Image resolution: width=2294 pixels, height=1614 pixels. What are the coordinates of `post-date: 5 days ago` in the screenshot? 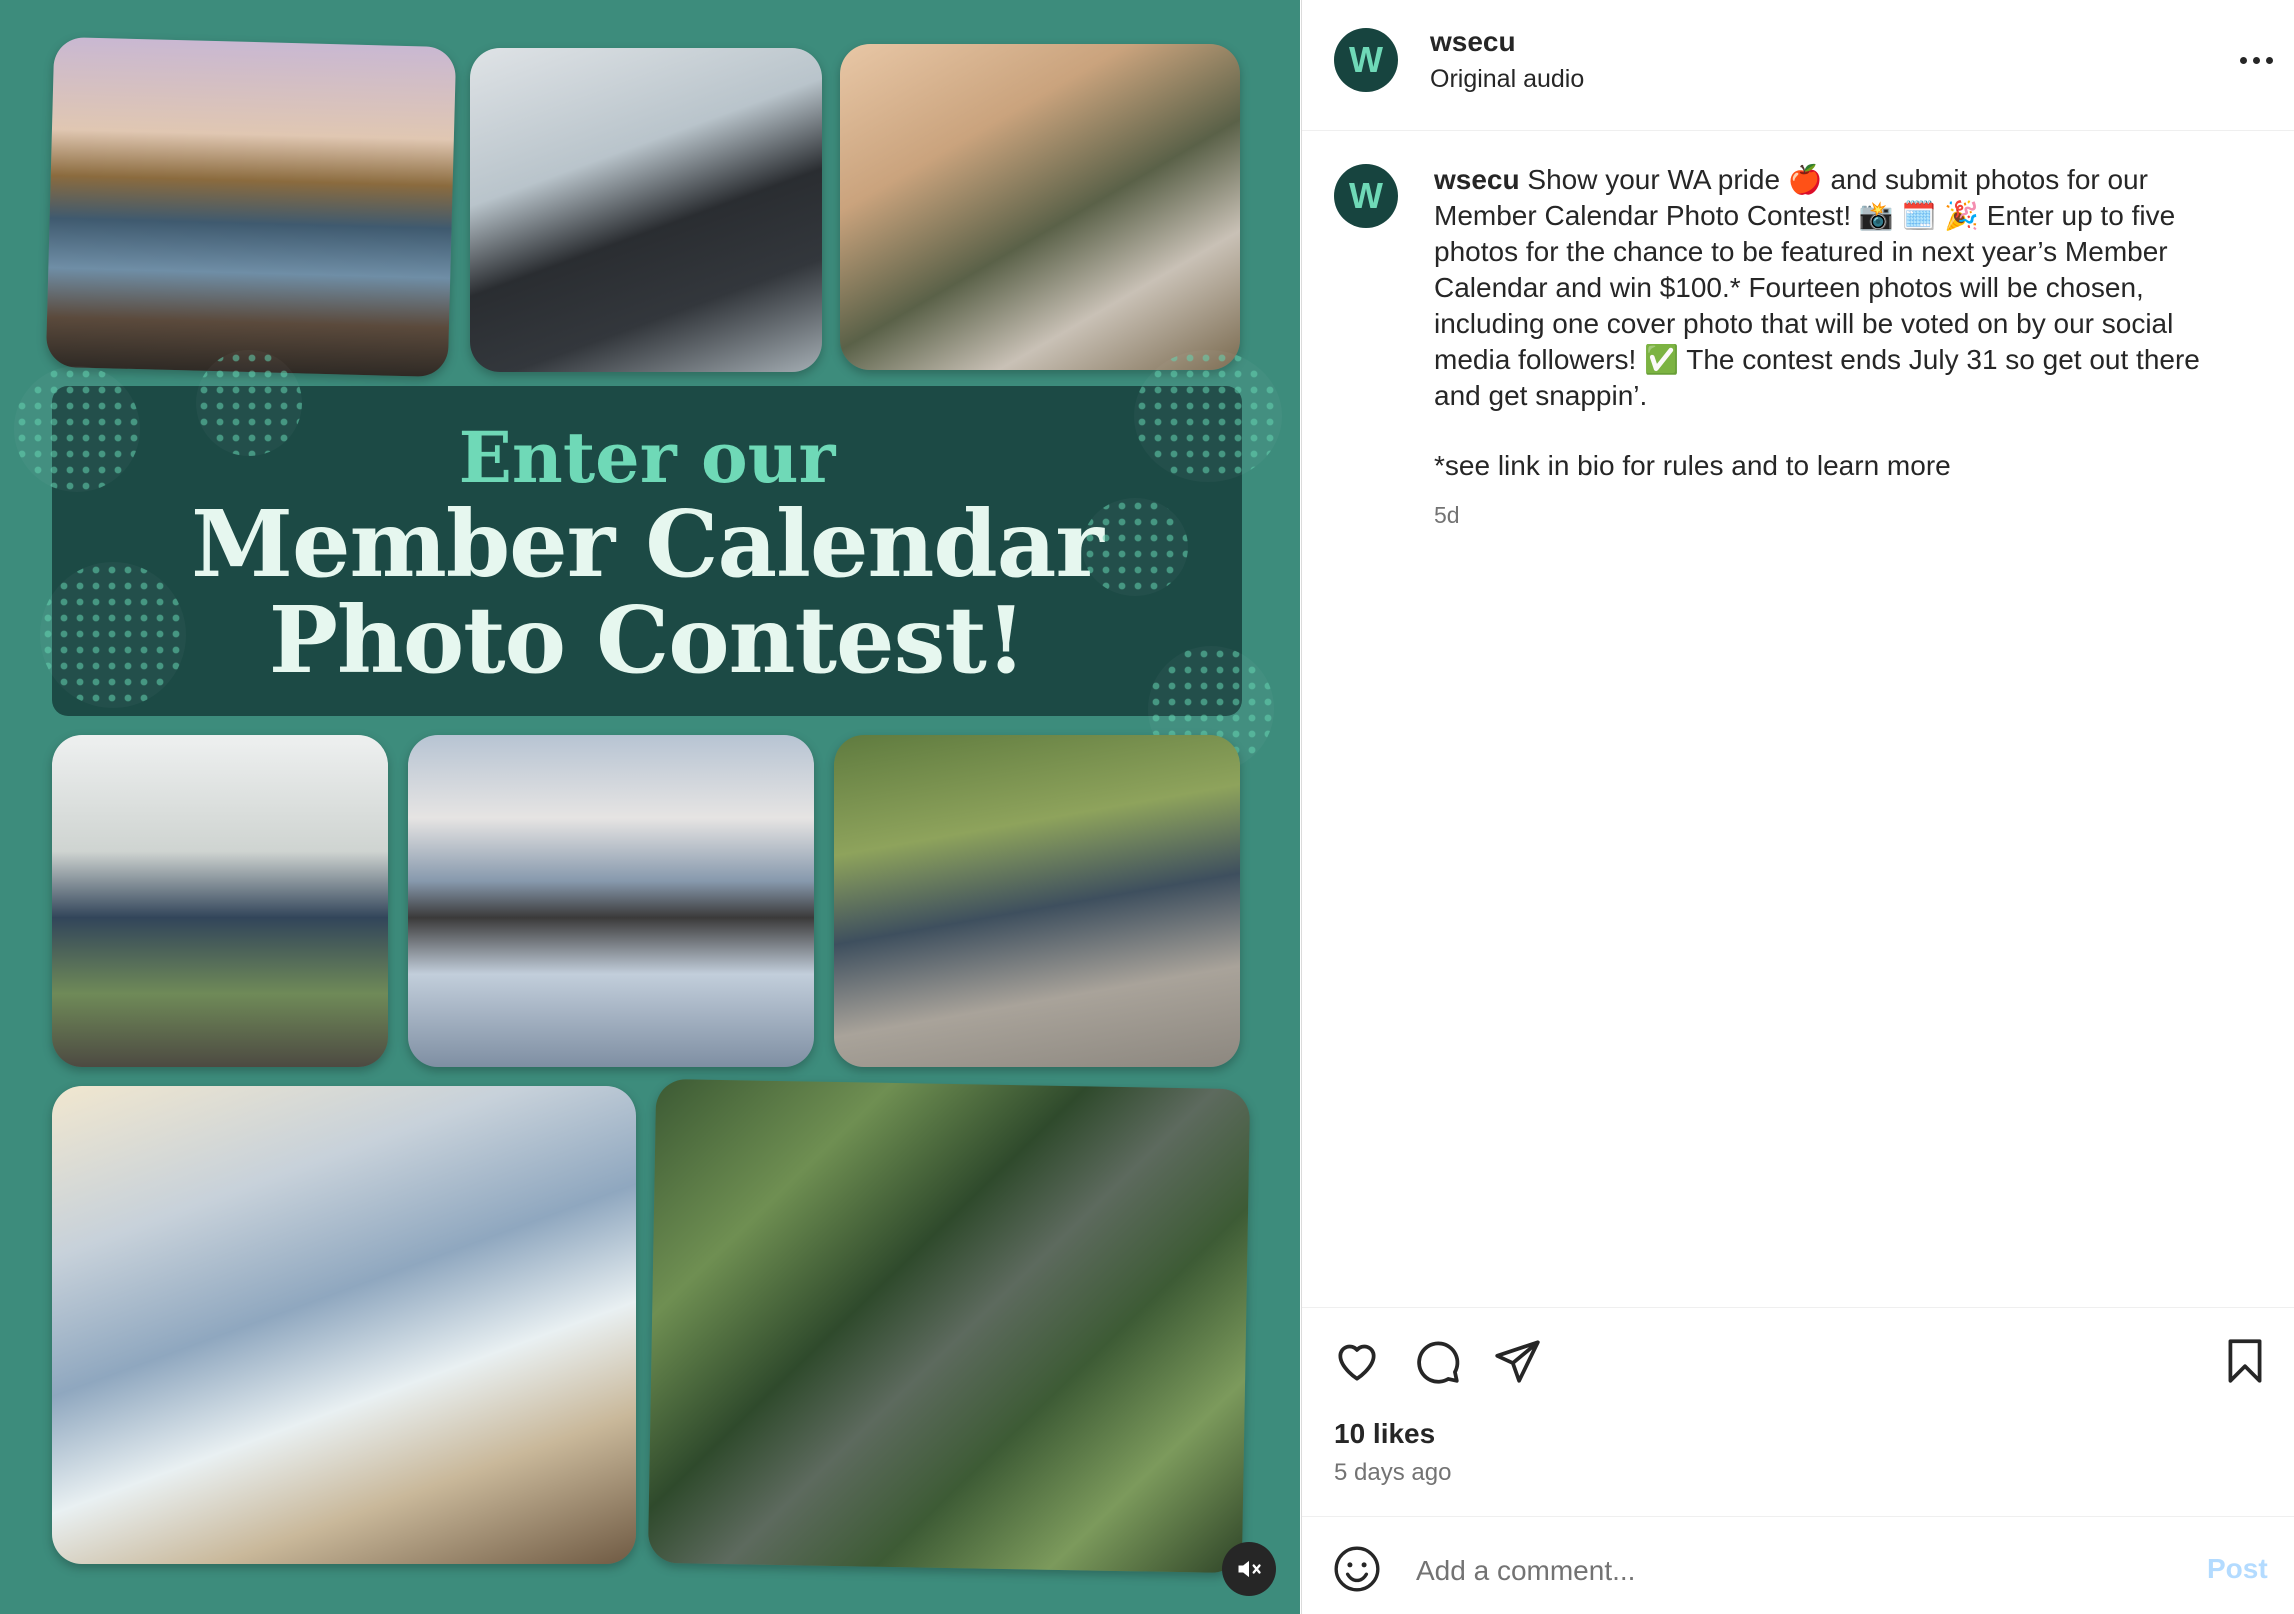 It's located at (1392, 1473).